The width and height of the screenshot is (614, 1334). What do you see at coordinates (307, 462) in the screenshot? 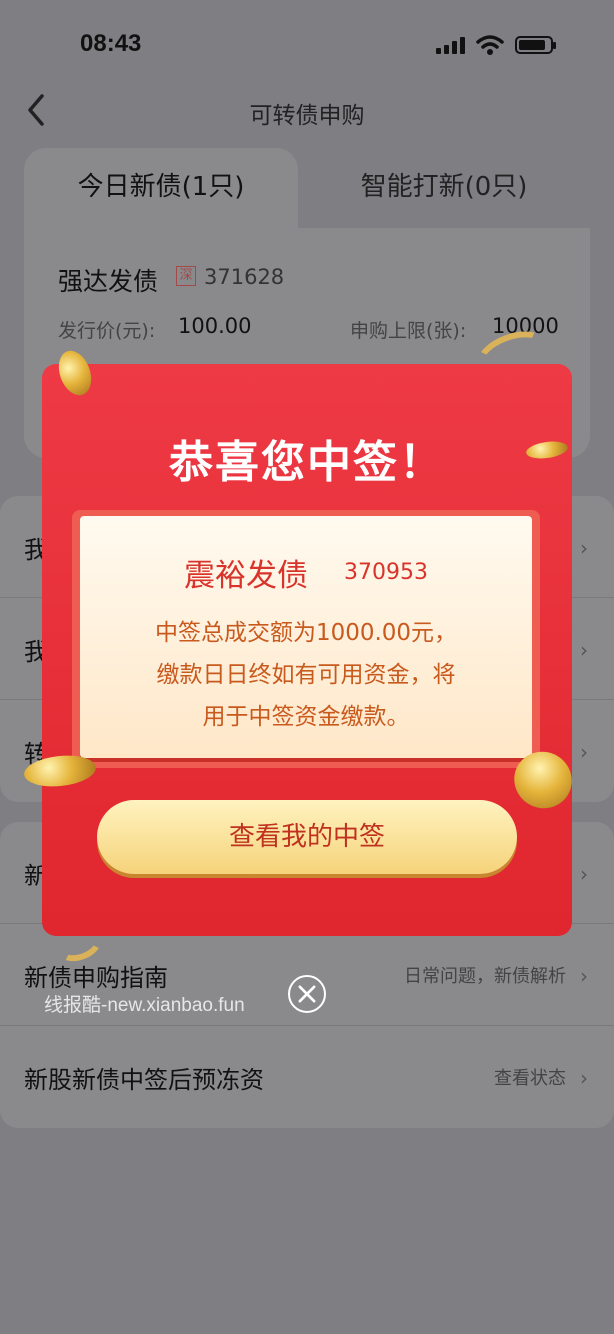
I see `popup-title: 恭喜您中签！` at bounding box center [307, 462].